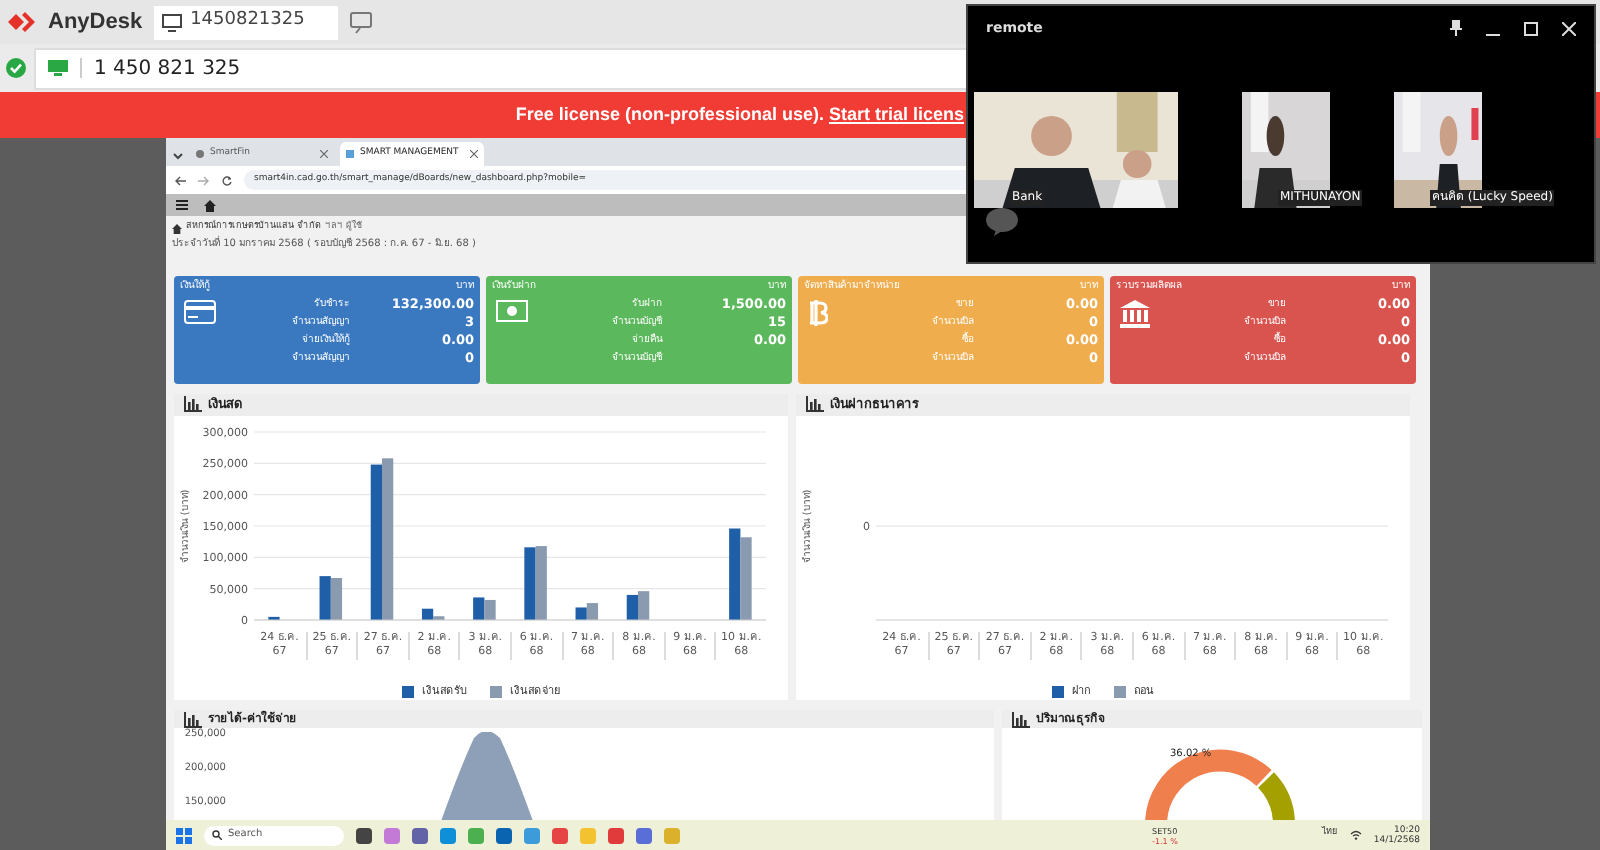 The image size is (1600, 850). What do you see at coordinates (217, 835) in the screenshot?
I see `search-icon` at bounding box center [217, 835].